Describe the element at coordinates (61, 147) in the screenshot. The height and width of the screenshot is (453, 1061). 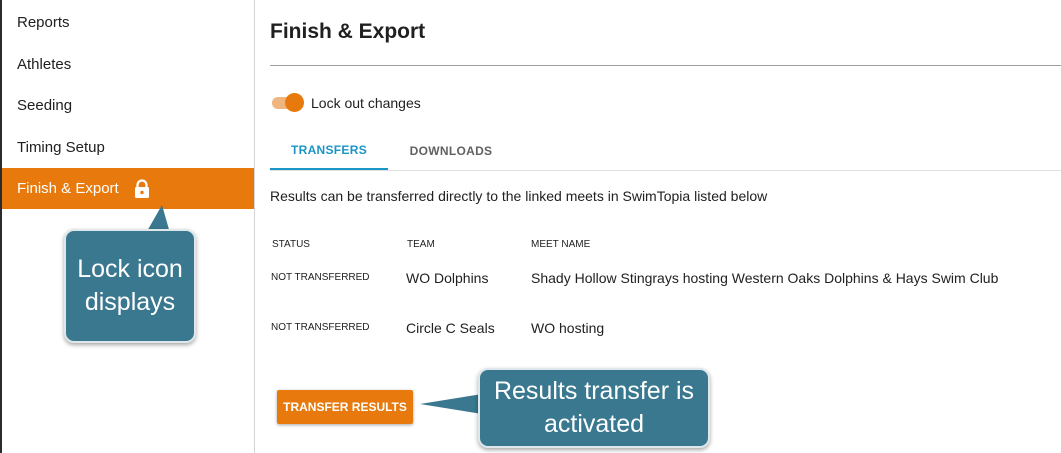
I see `sidebar-item-label: Timing Setup` at that location.